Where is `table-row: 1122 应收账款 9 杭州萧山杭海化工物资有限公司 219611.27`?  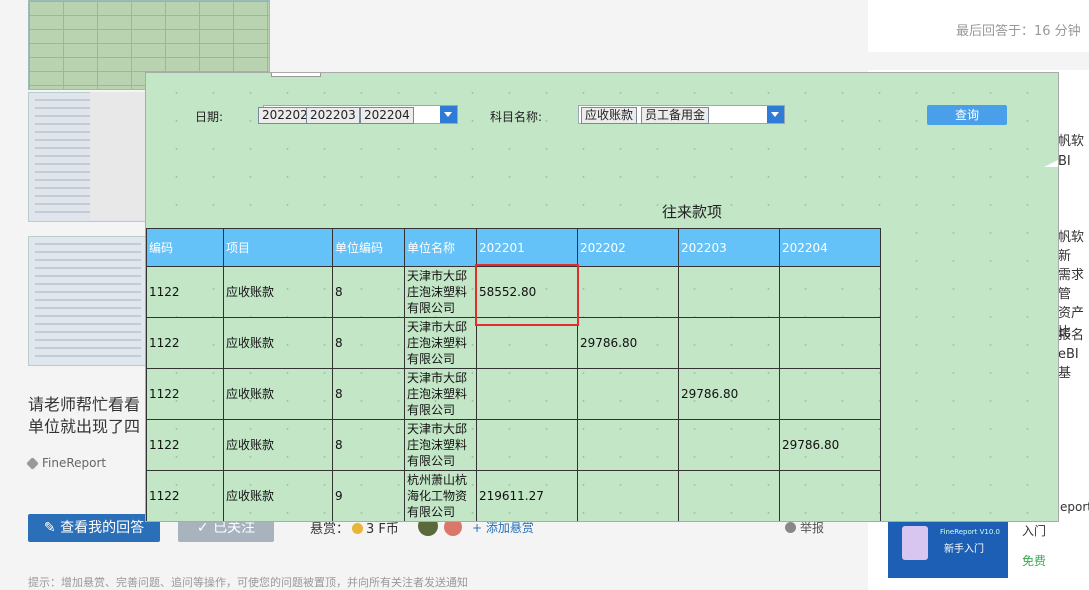
table-row: 1122 应收账款 9 杭州萧山杭海化工物资有限公司 219611.27 is located at coordinates (513, 495).